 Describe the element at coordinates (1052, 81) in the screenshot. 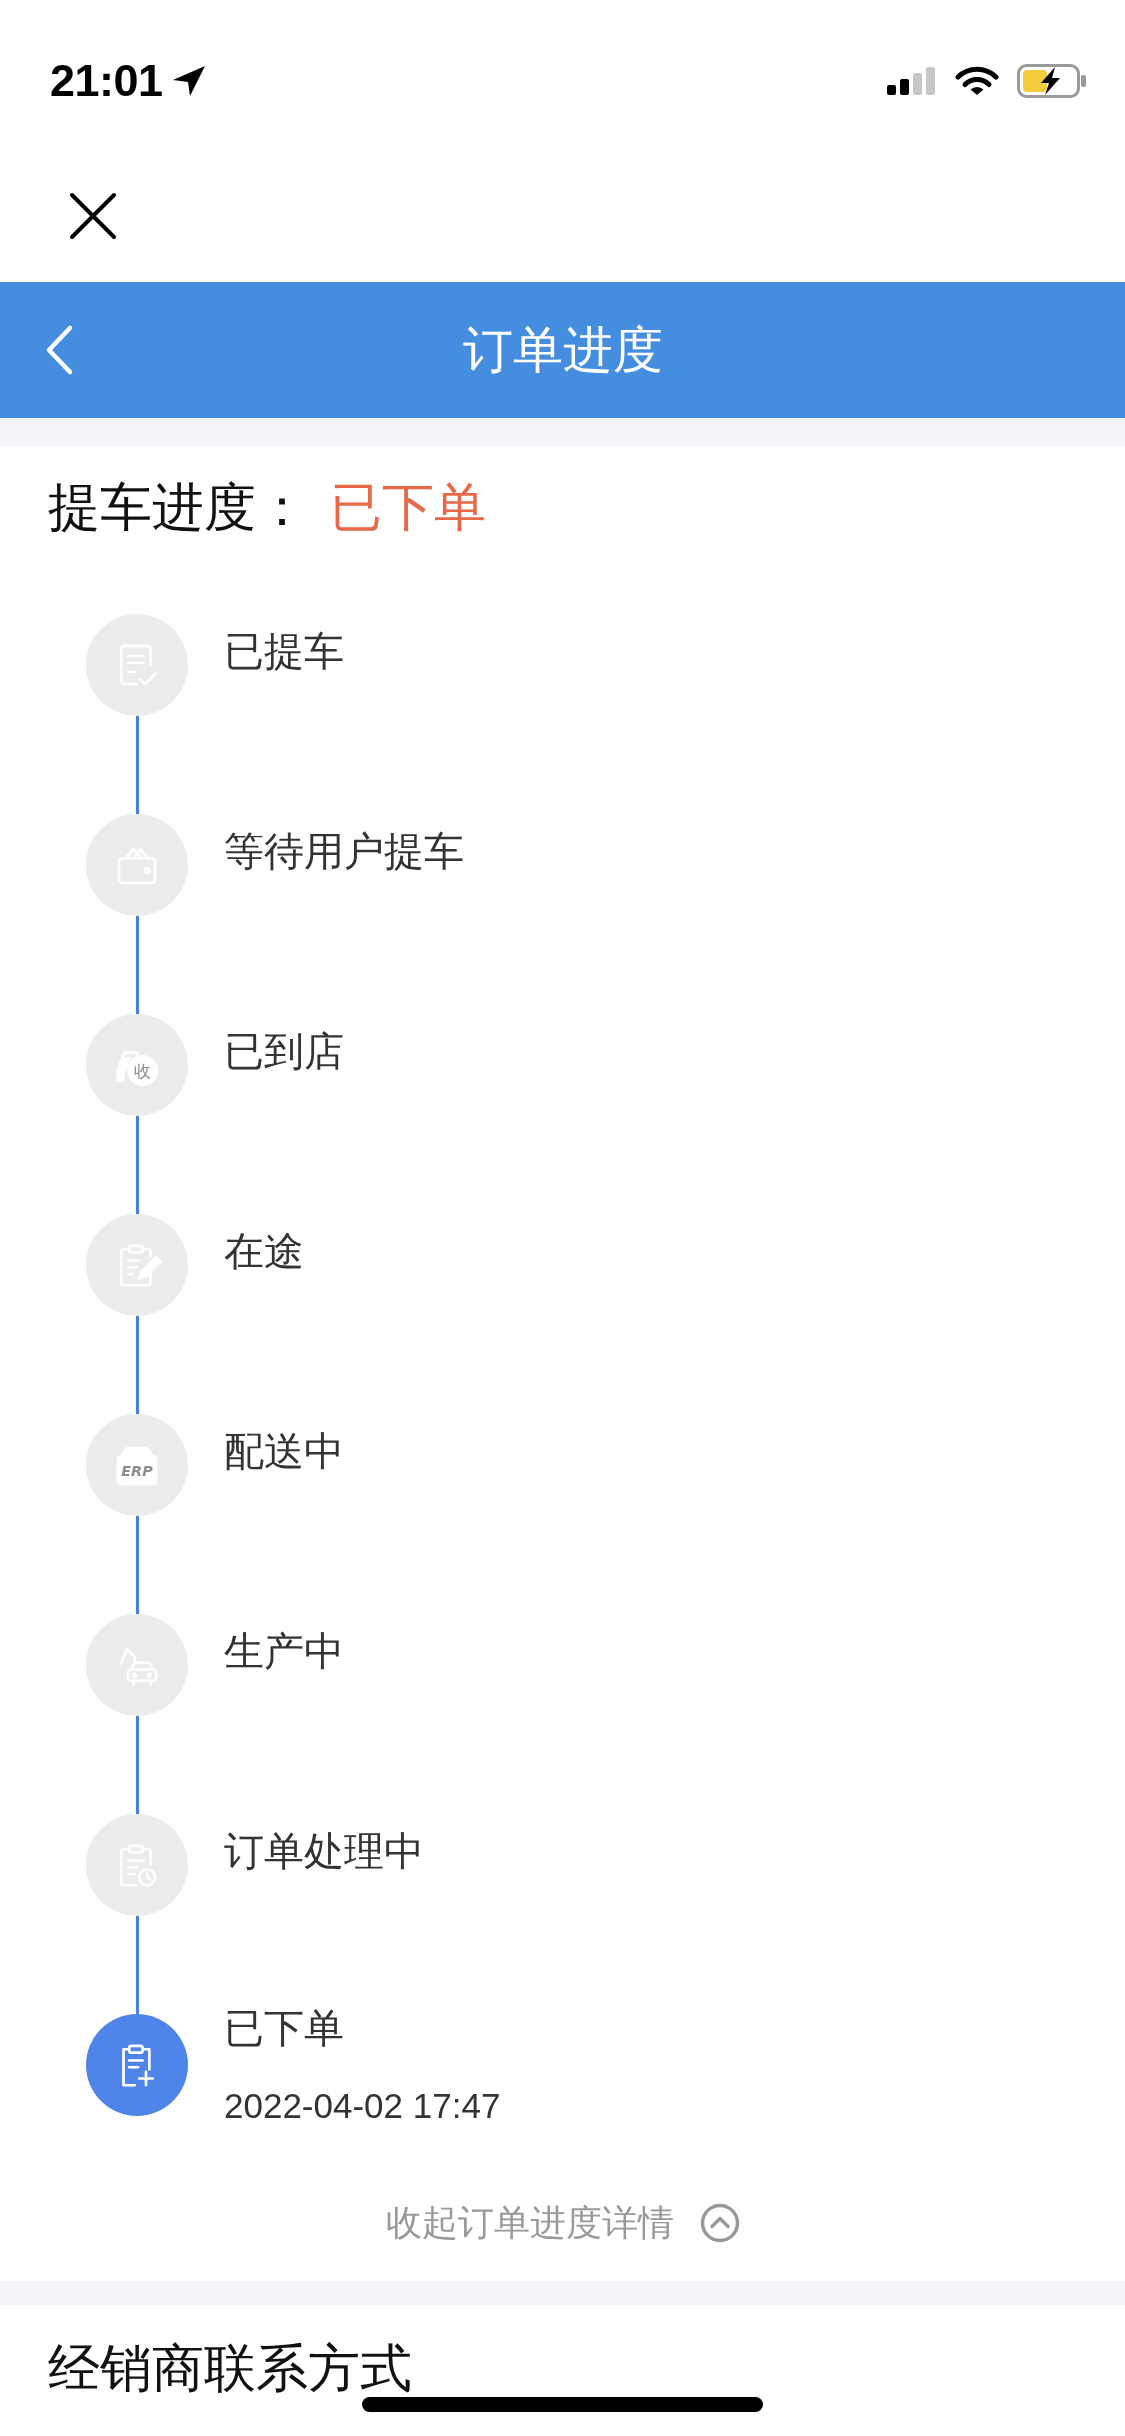

I see `battery-charging-icon` at that location.